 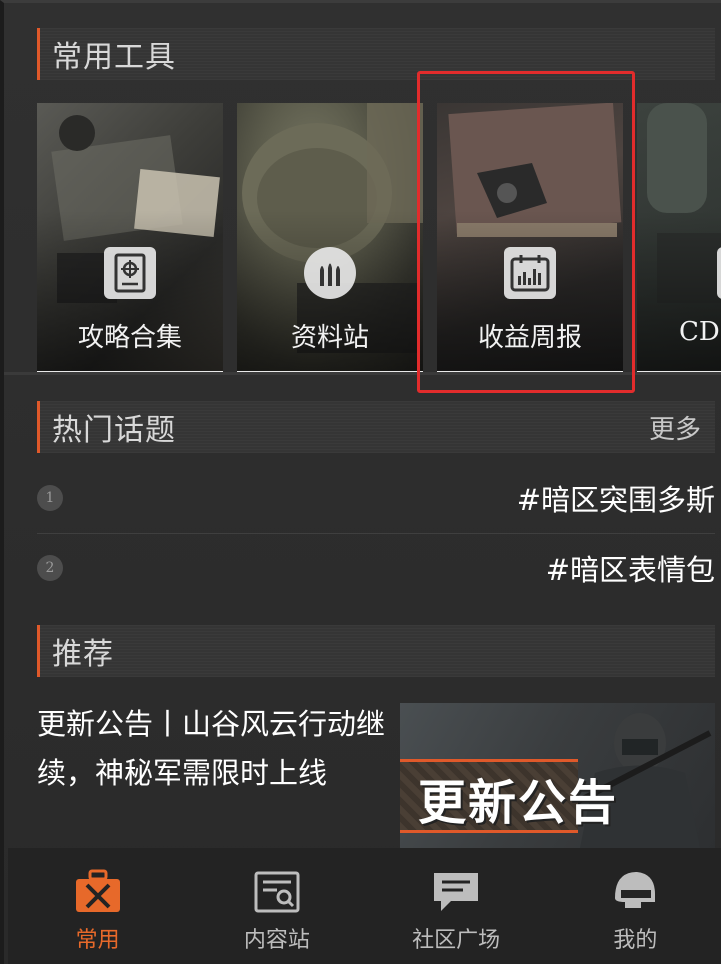 I want to click on topic-row: 2 #暗区表情包, so click(x=376, y=568).